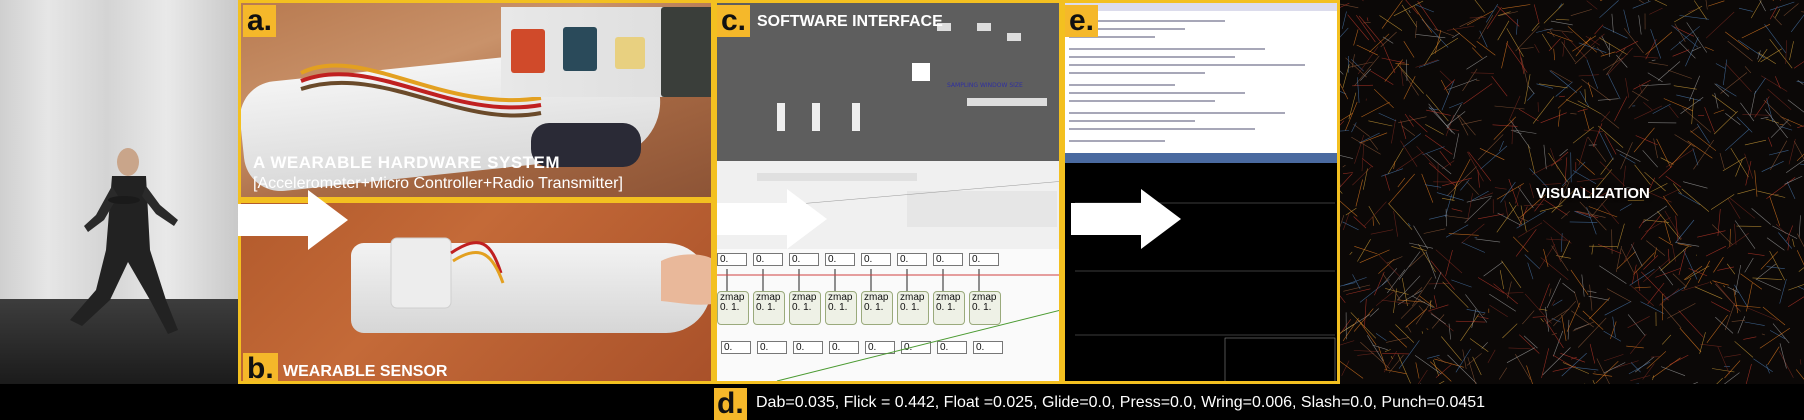 The image size is (1804, 420). I want to click on battery, so click(630, 53).